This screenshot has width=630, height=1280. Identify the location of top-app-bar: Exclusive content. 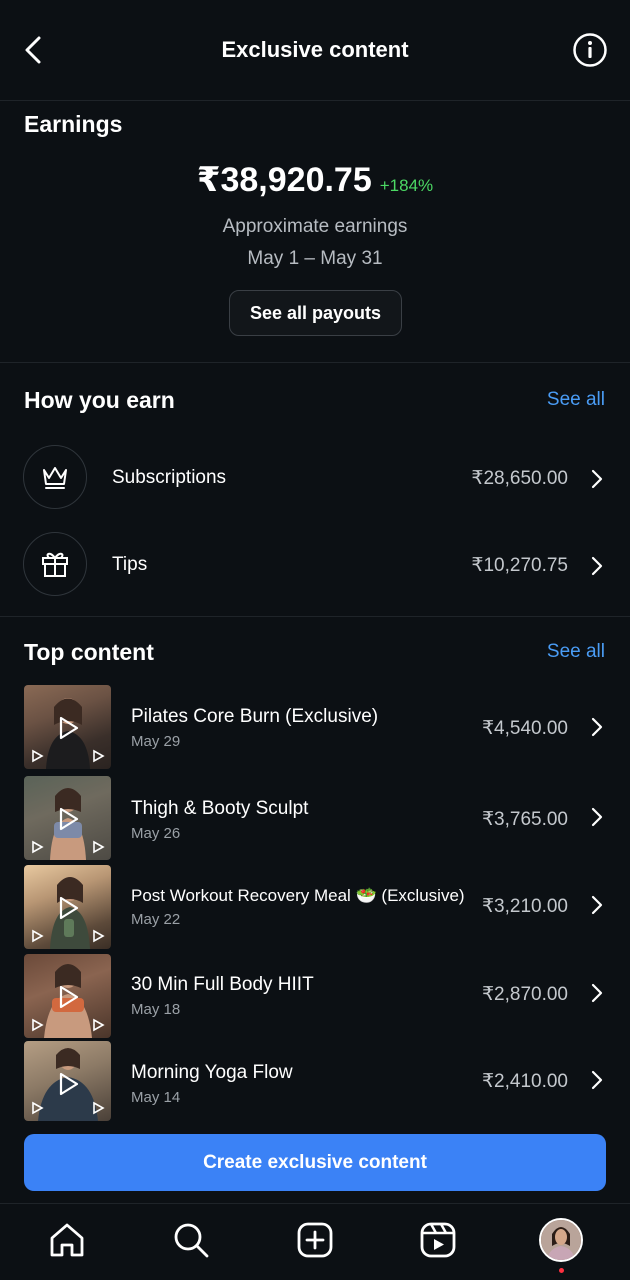
(315, 50).